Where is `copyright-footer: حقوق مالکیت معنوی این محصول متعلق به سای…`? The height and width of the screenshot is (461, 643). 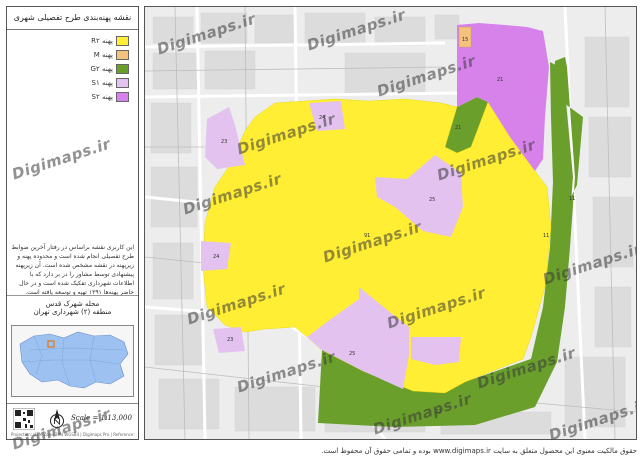 copyright-footer: حقوق مالکیت معنوی این محصول متعلق به سای… is located at coordinates (479, 451).